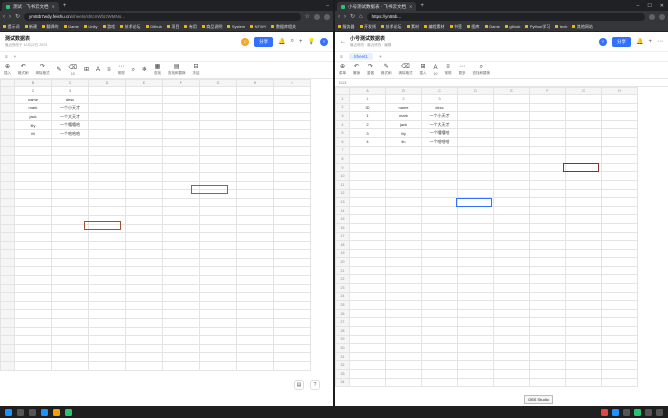  Describe the element at coordinates (637, 412) in the screenshot. I see `app-icon` at that location.